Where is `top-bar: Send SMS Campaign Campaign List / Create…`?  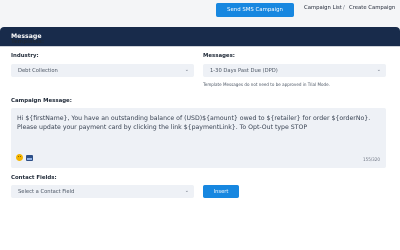 top-bar: Send SMS Campaign Campaign List / Create… is located at coordinates (200, 11).